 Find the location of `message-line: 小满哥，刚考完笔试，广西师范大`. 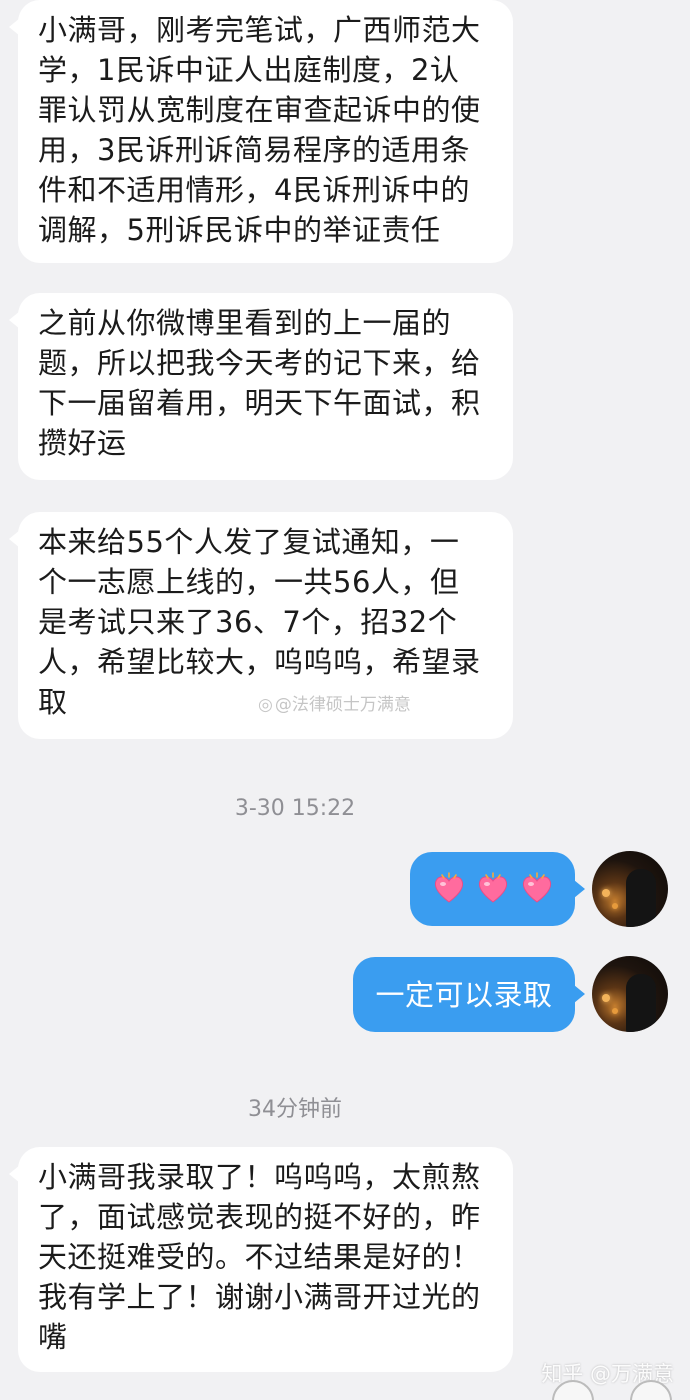

message-line: 小满哥，刚考完笔试，广西师范大 is located at coordinates (259, 30).